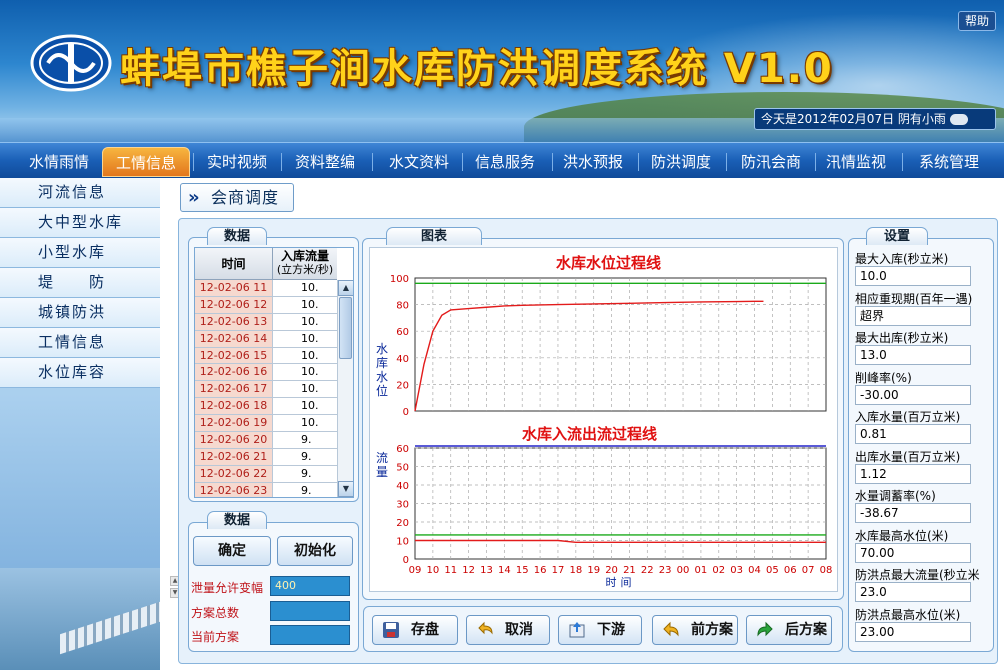 This screenshot has height=670, width=1004. What do you see at coordinates (234, 304) in the screenshot?
I see `time-cell: 12-02-06 12` at bounding box center [234, 304].